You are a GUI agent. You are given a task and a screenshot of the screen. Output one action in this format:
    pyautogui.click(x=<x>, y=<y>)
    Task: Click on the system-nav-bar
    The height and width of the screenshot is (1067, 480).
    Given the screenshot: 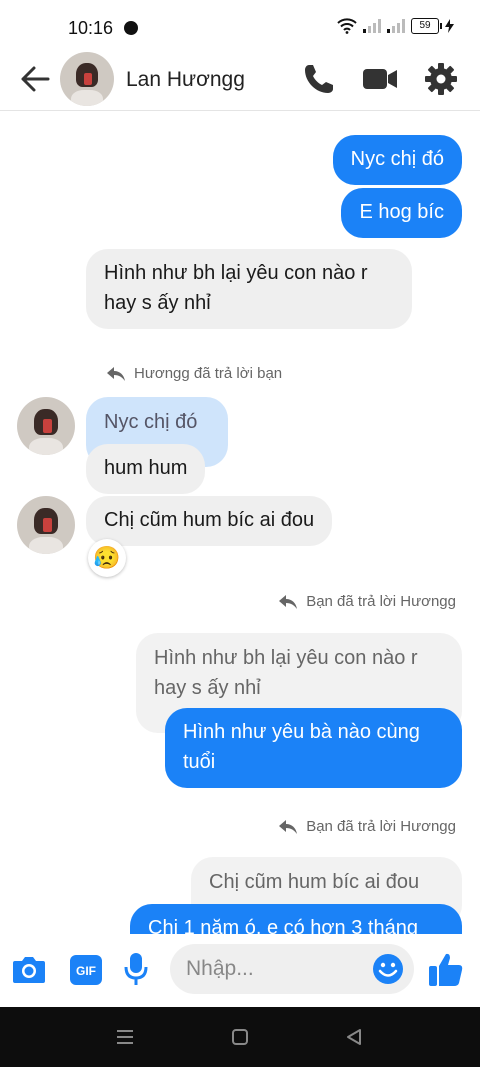 What is the action you would take?
    pyautogui.click(x=240, y=1037)
    